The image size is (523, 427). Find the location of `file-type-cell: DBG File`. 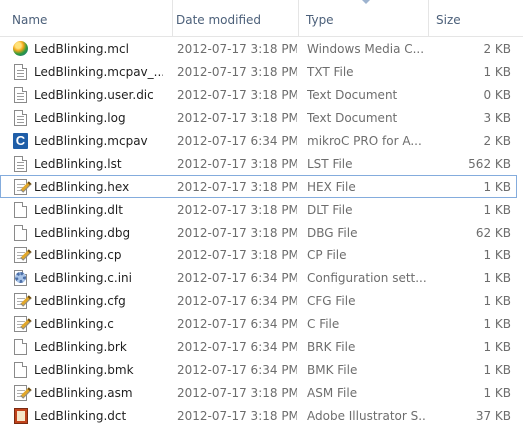

file-type-cell: DBG File is located at coordinates (332, 232).